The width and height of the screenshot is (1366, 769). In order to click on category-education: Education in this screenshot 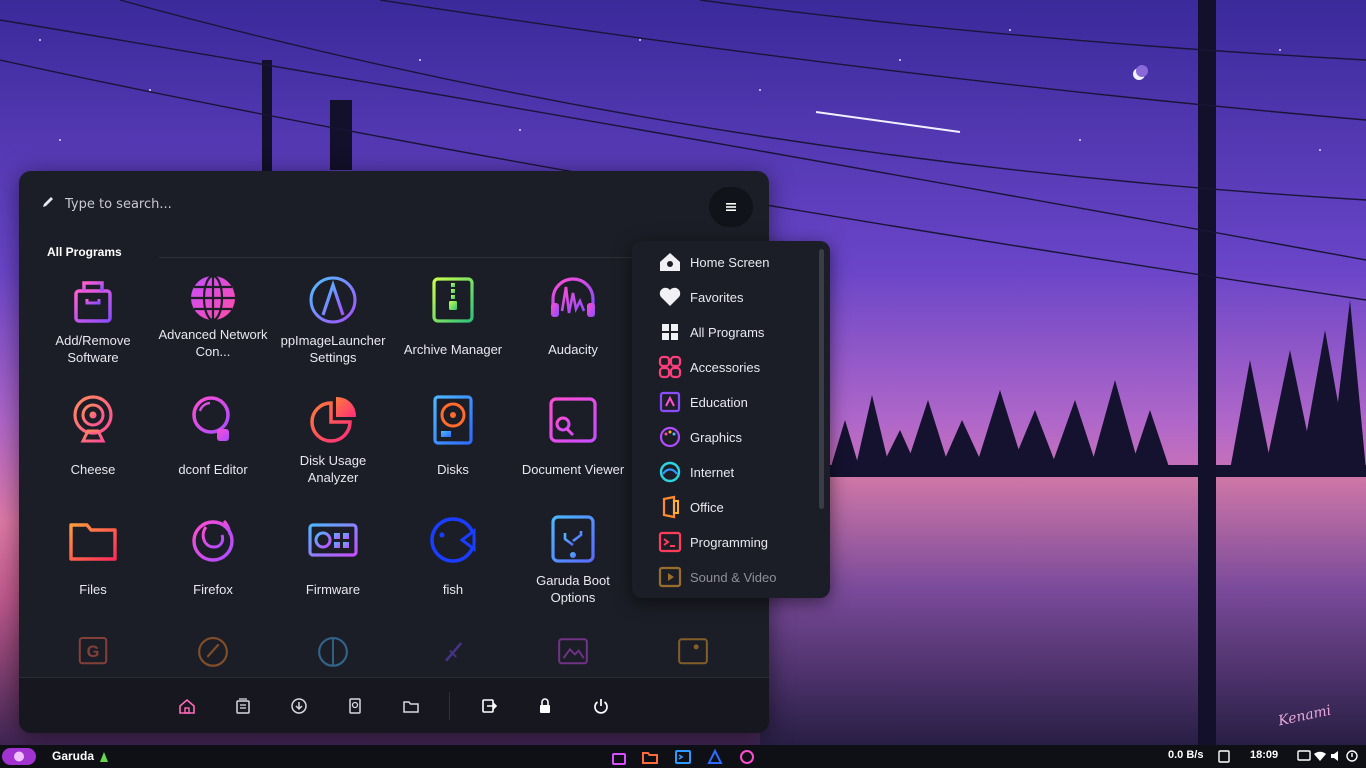, I will do `click(703, 402)`.